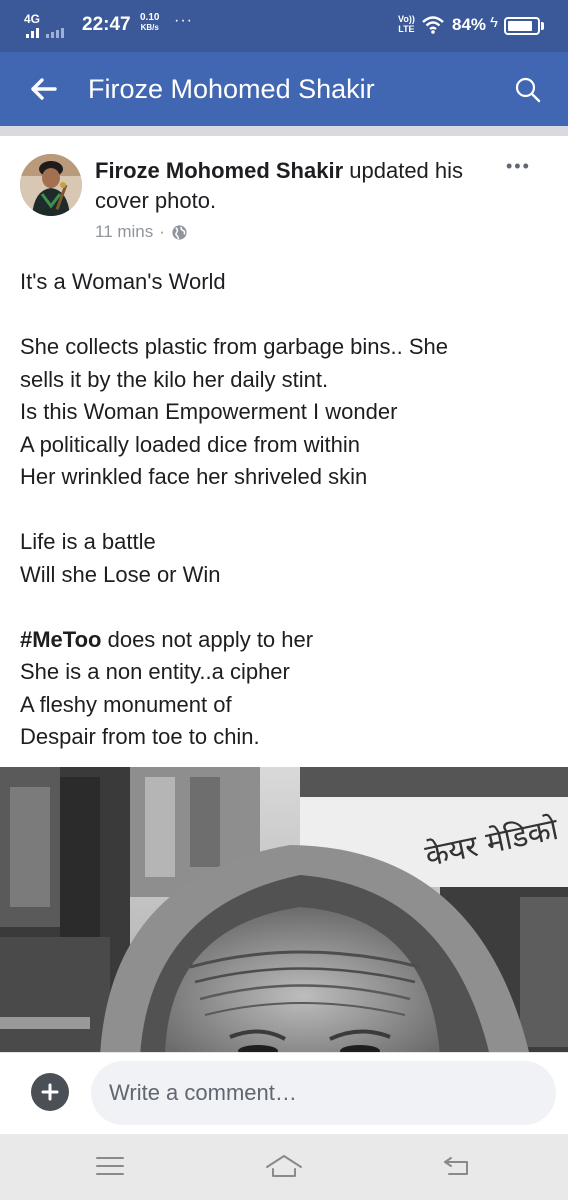 The height and width of the screenshot is (1200, 568). I want to click on post-more-button: •••, so click(518, 166).